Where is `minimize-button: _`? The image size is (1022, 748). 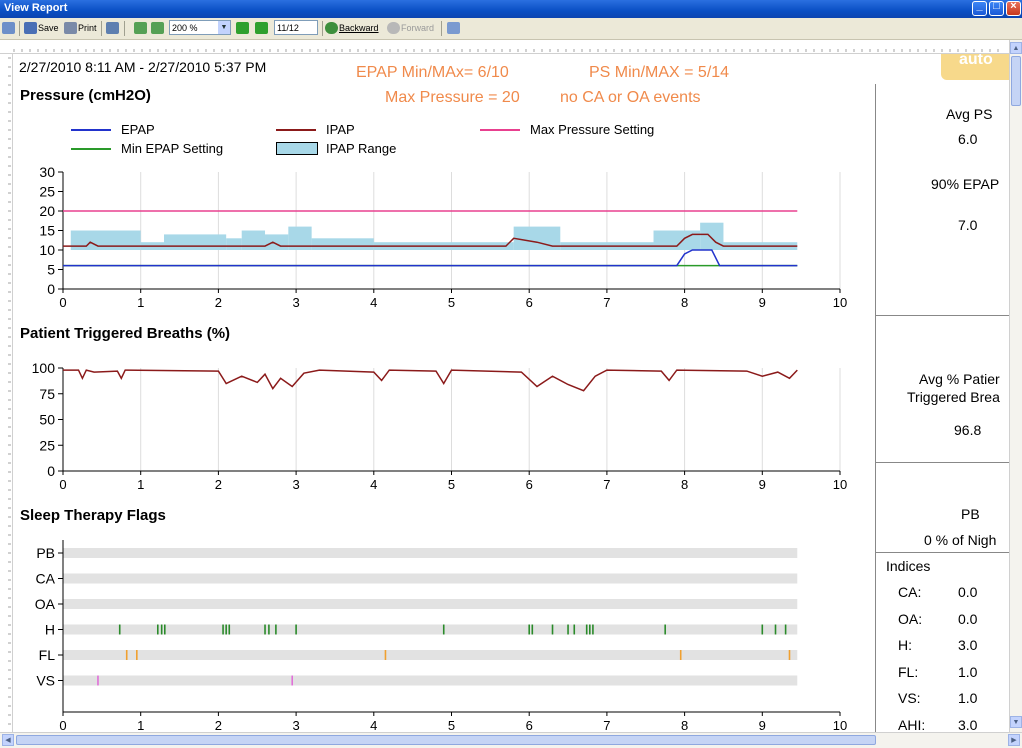
minimize-button: _ is located at coordinates (979, 8).